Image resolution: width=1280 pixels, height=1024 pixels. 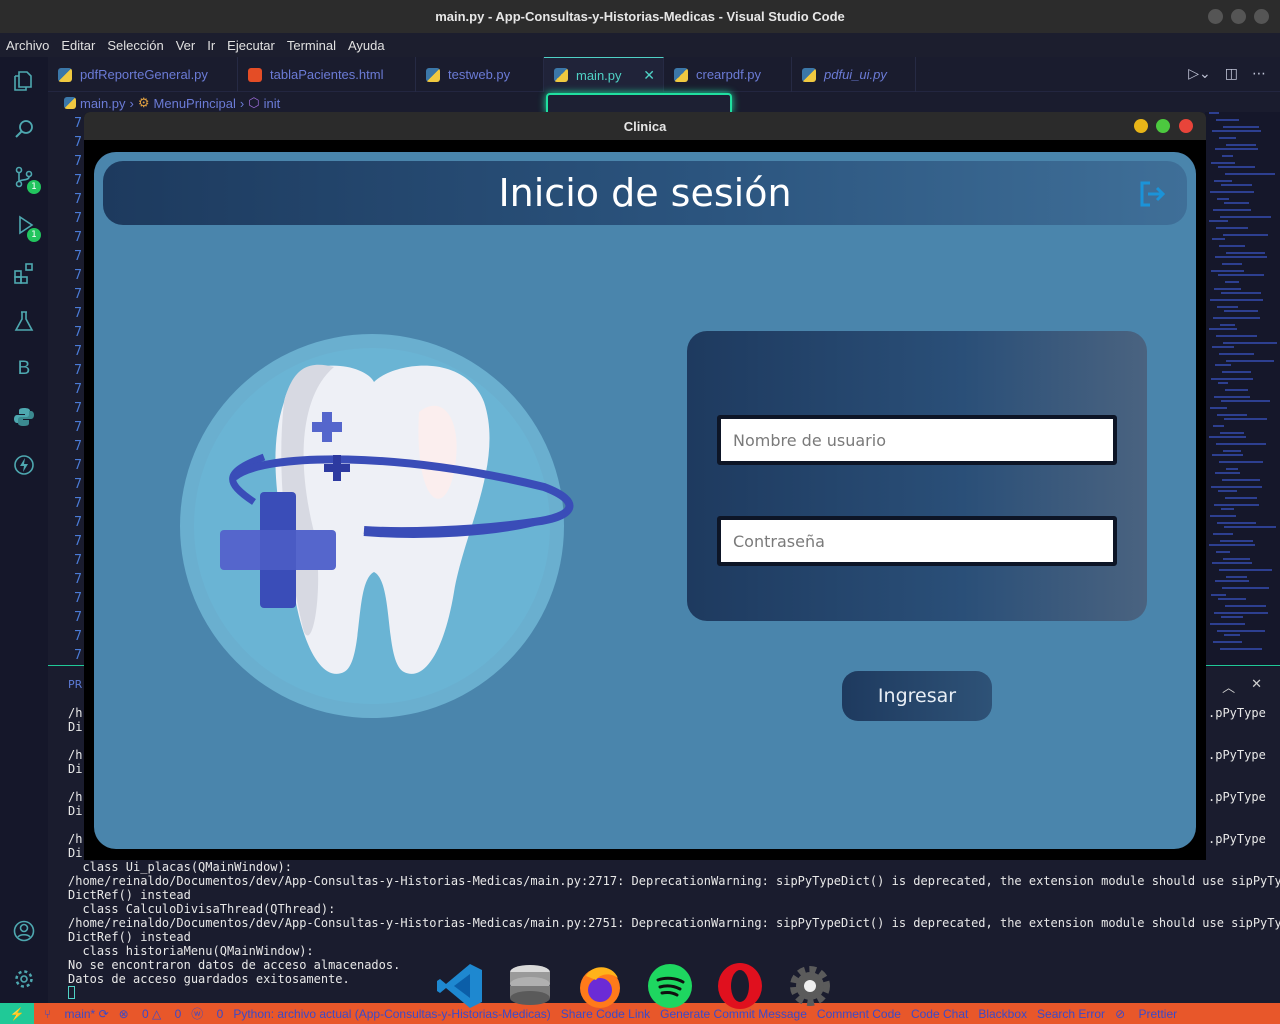 I want to click on testing-icon, so click(x=24, y=321).